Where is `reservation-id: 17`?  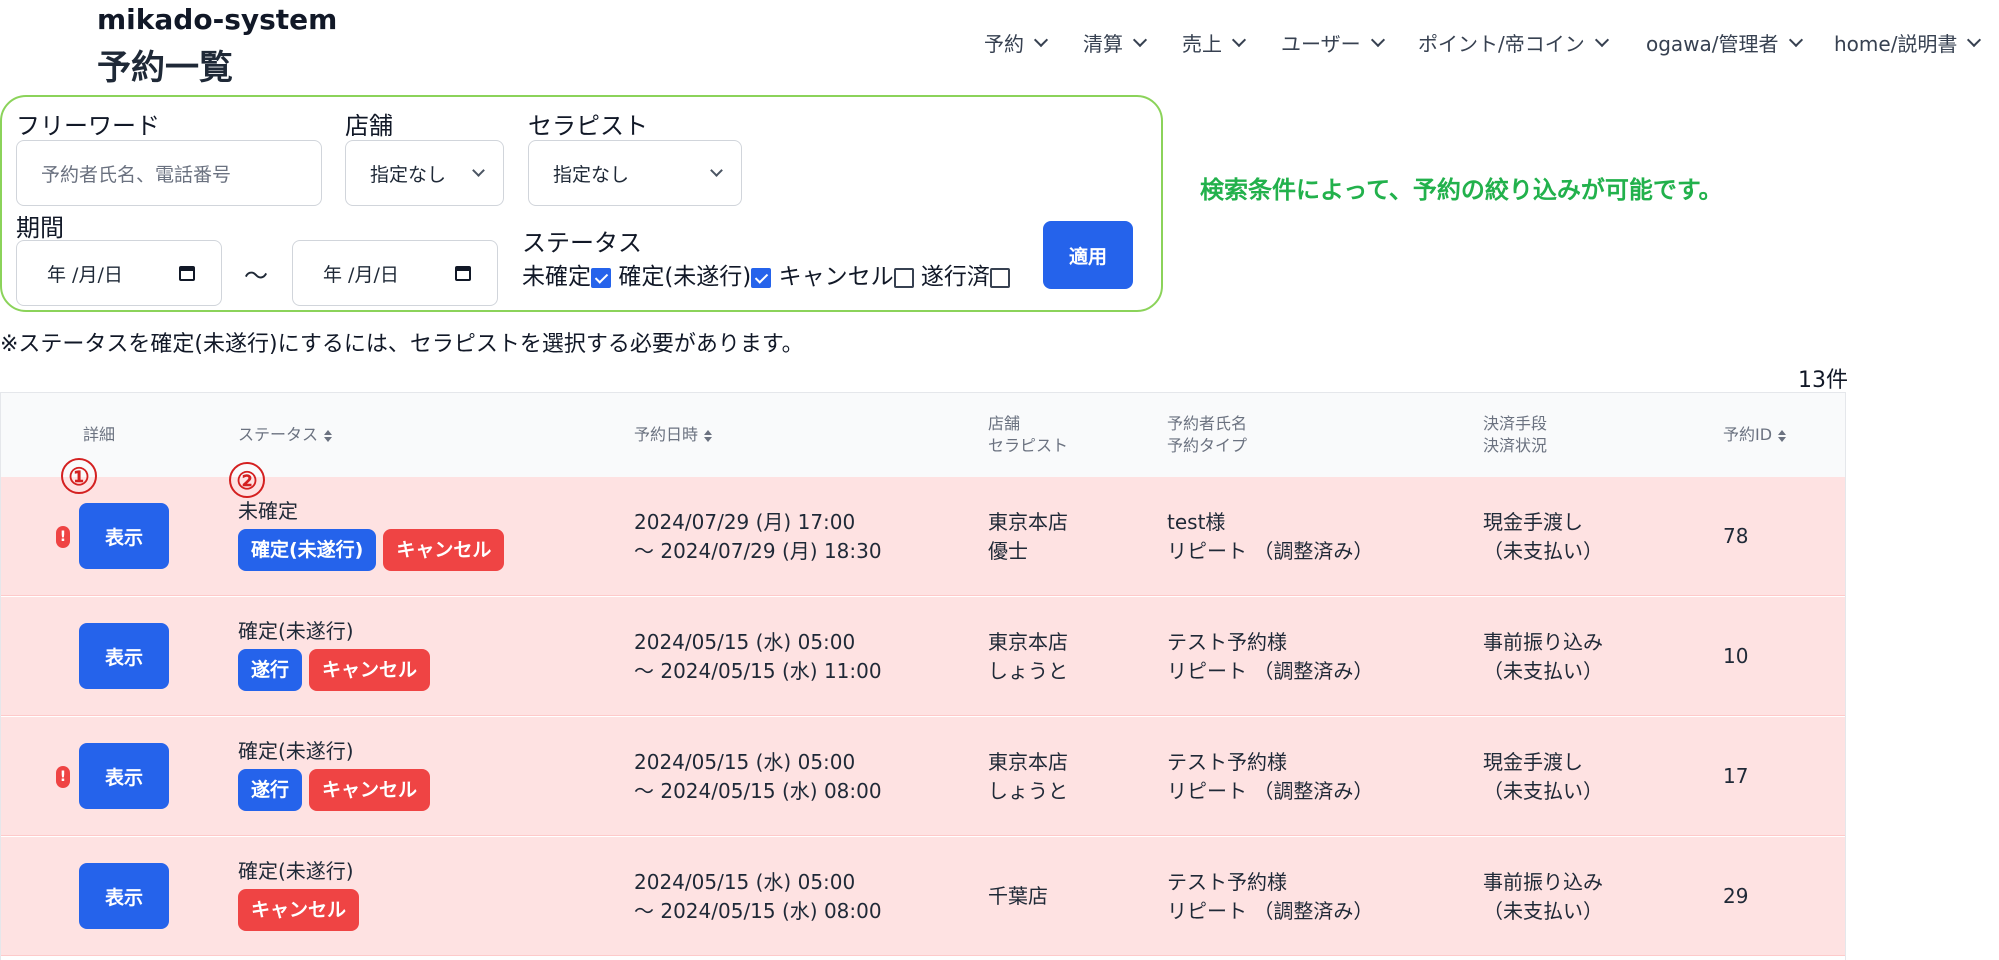 reservation-id: 17 is located at coordinates (1736, 776).